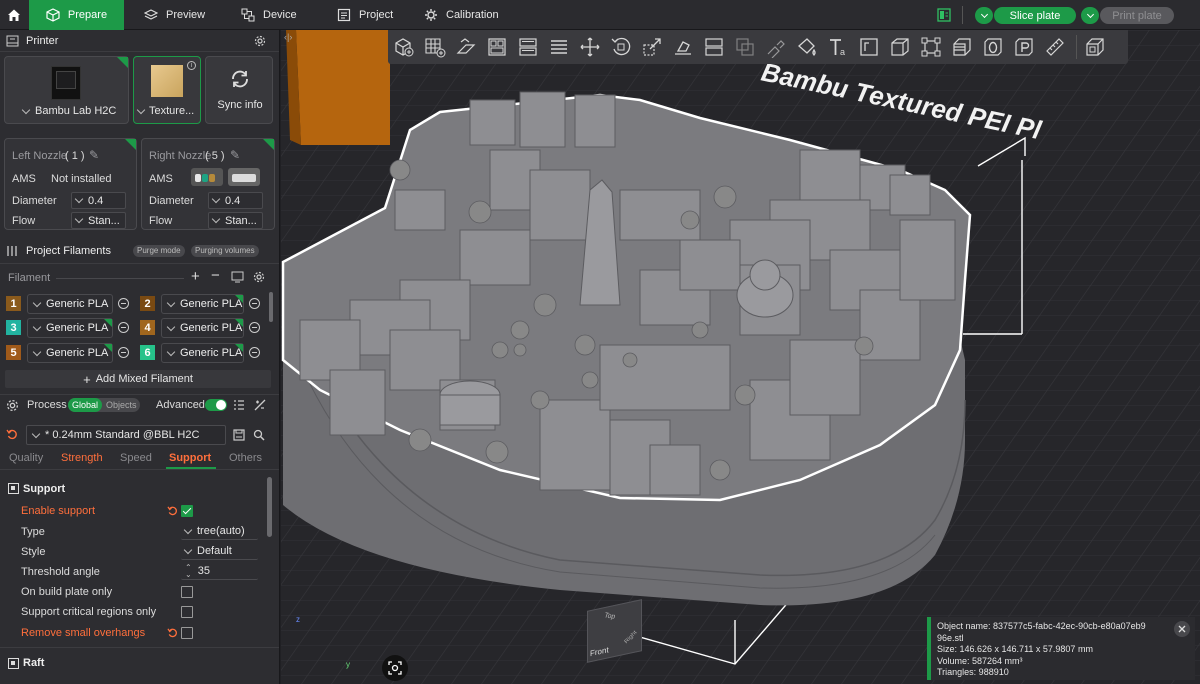  Describe the element at coordinates (215, 275) in the screenshot. I see `remove-filament-button: −` at that location.